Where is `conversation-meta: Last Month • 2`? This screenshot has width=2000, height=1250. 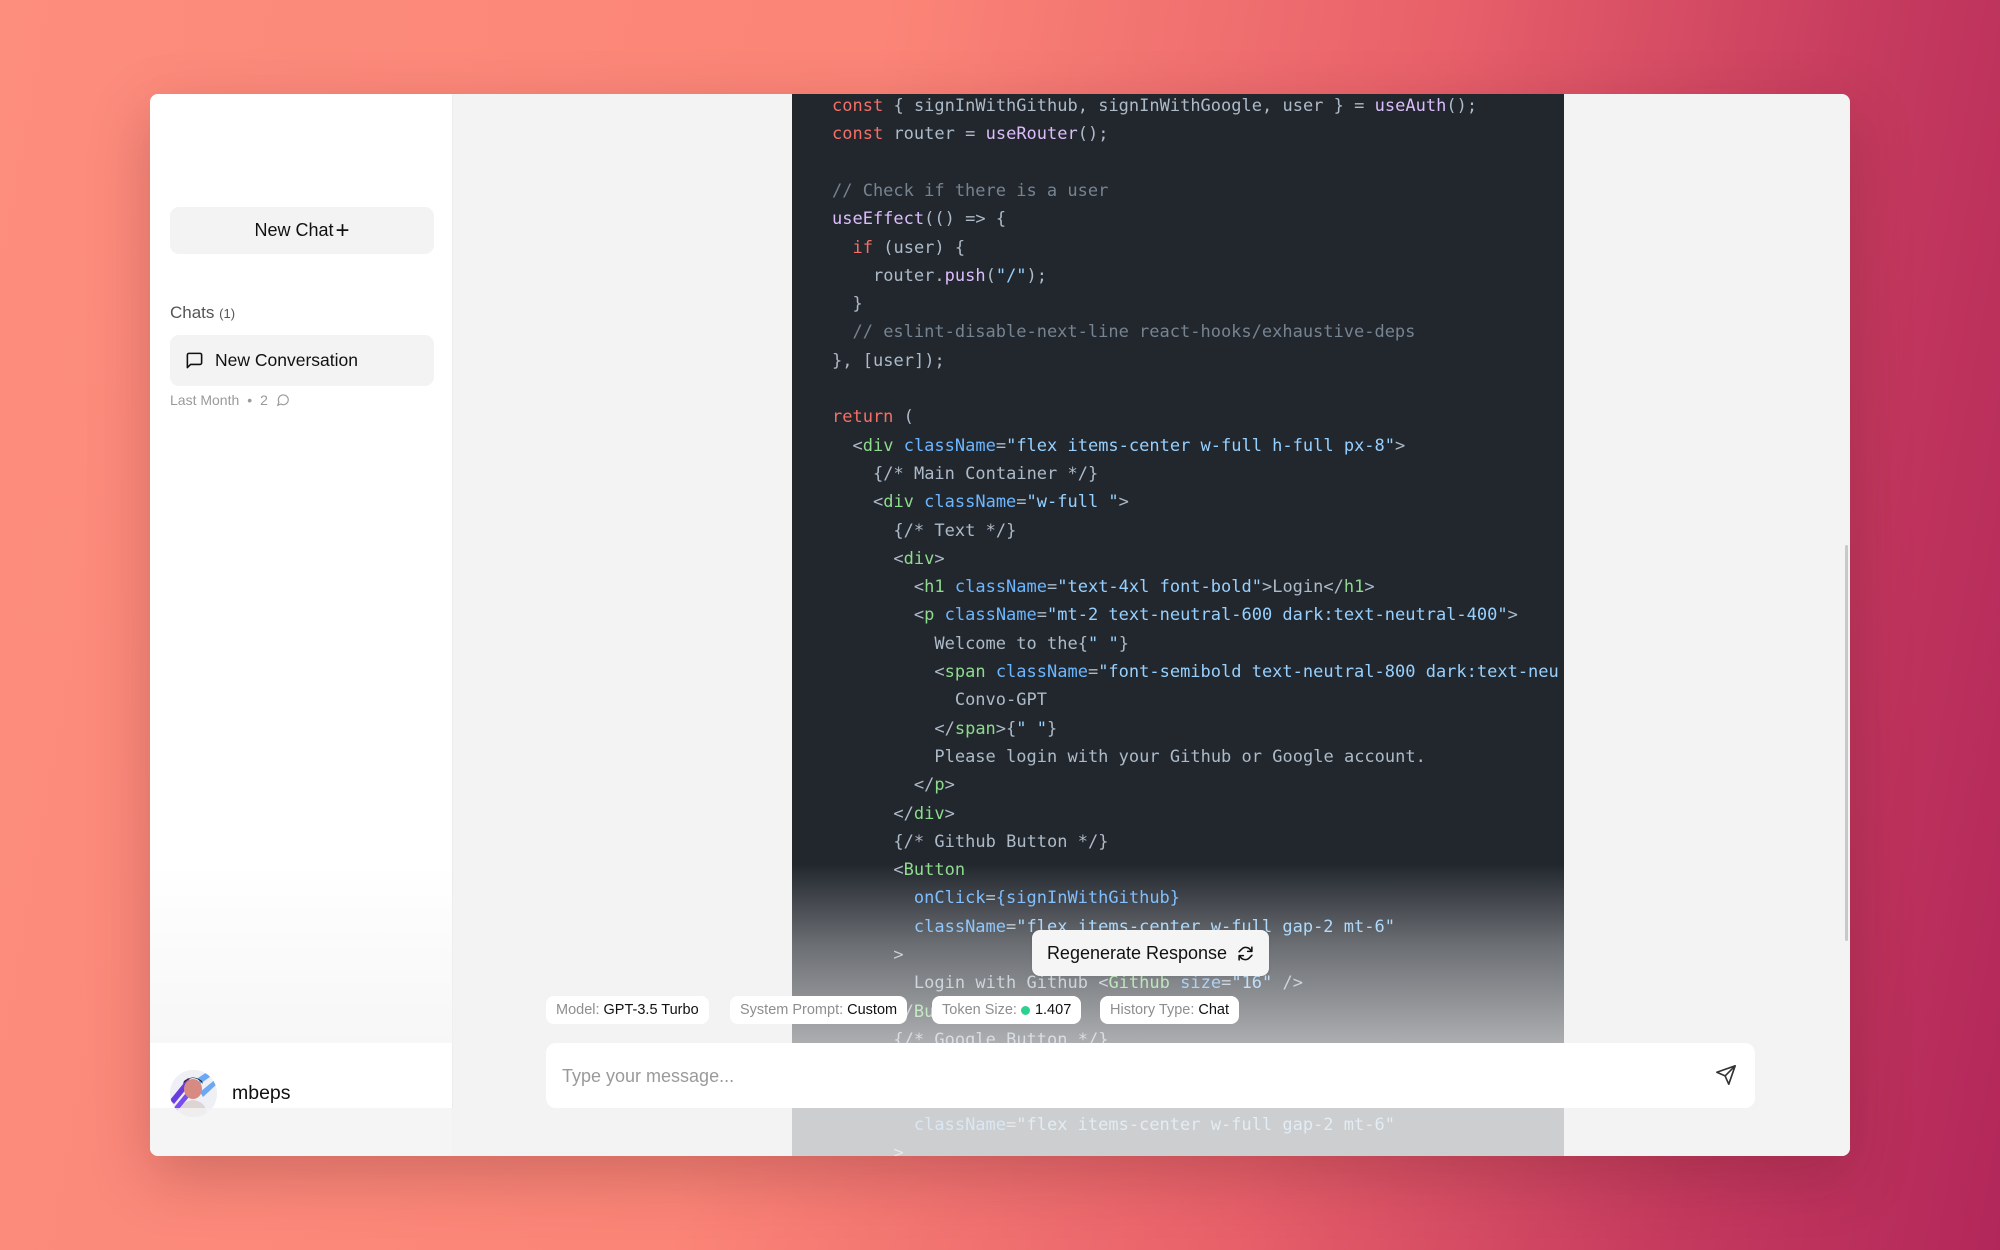
conversation-meta: Last Month • 2 is located at coordinates (230, 400).